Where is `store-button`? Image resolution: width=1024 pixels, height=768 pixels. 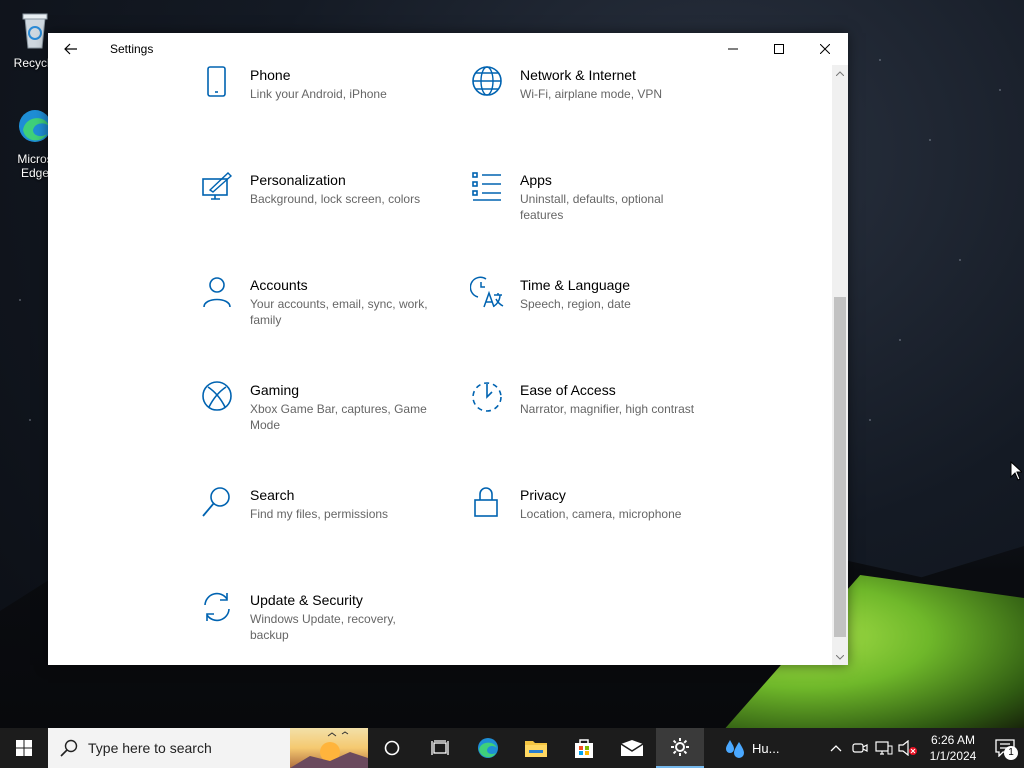 store-button is located at coordinates (584, 748).